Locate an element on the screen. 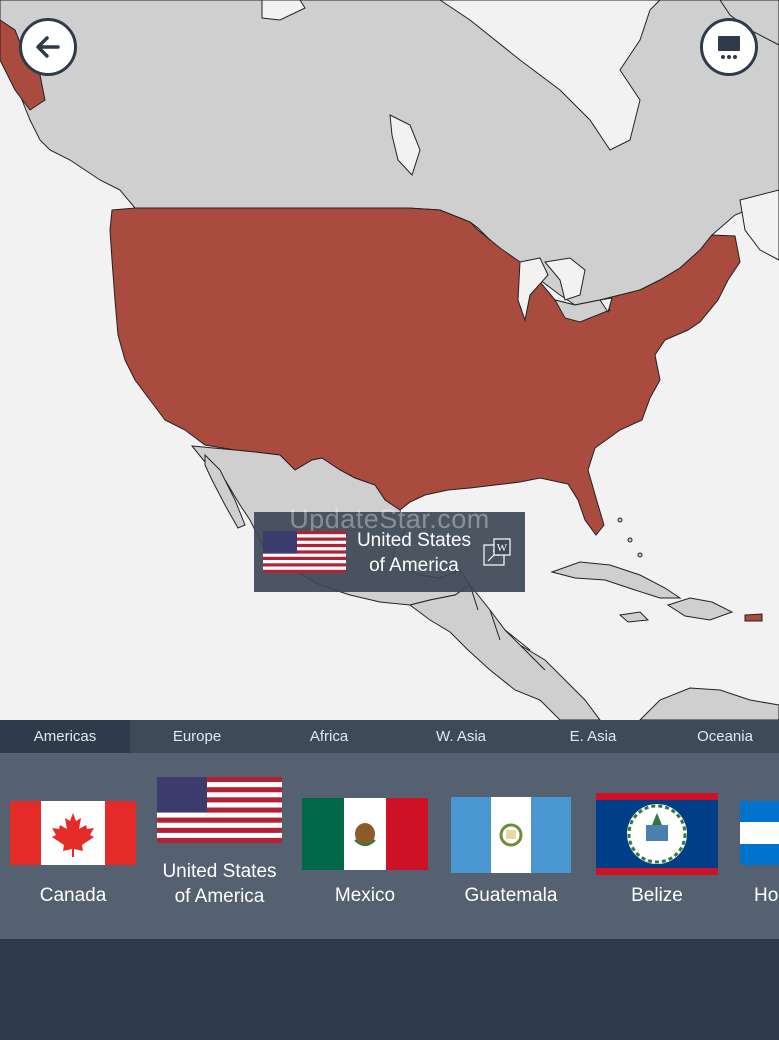 The image size is (779, 1040). arrow-left-icon is located at coordinates (48, 47).